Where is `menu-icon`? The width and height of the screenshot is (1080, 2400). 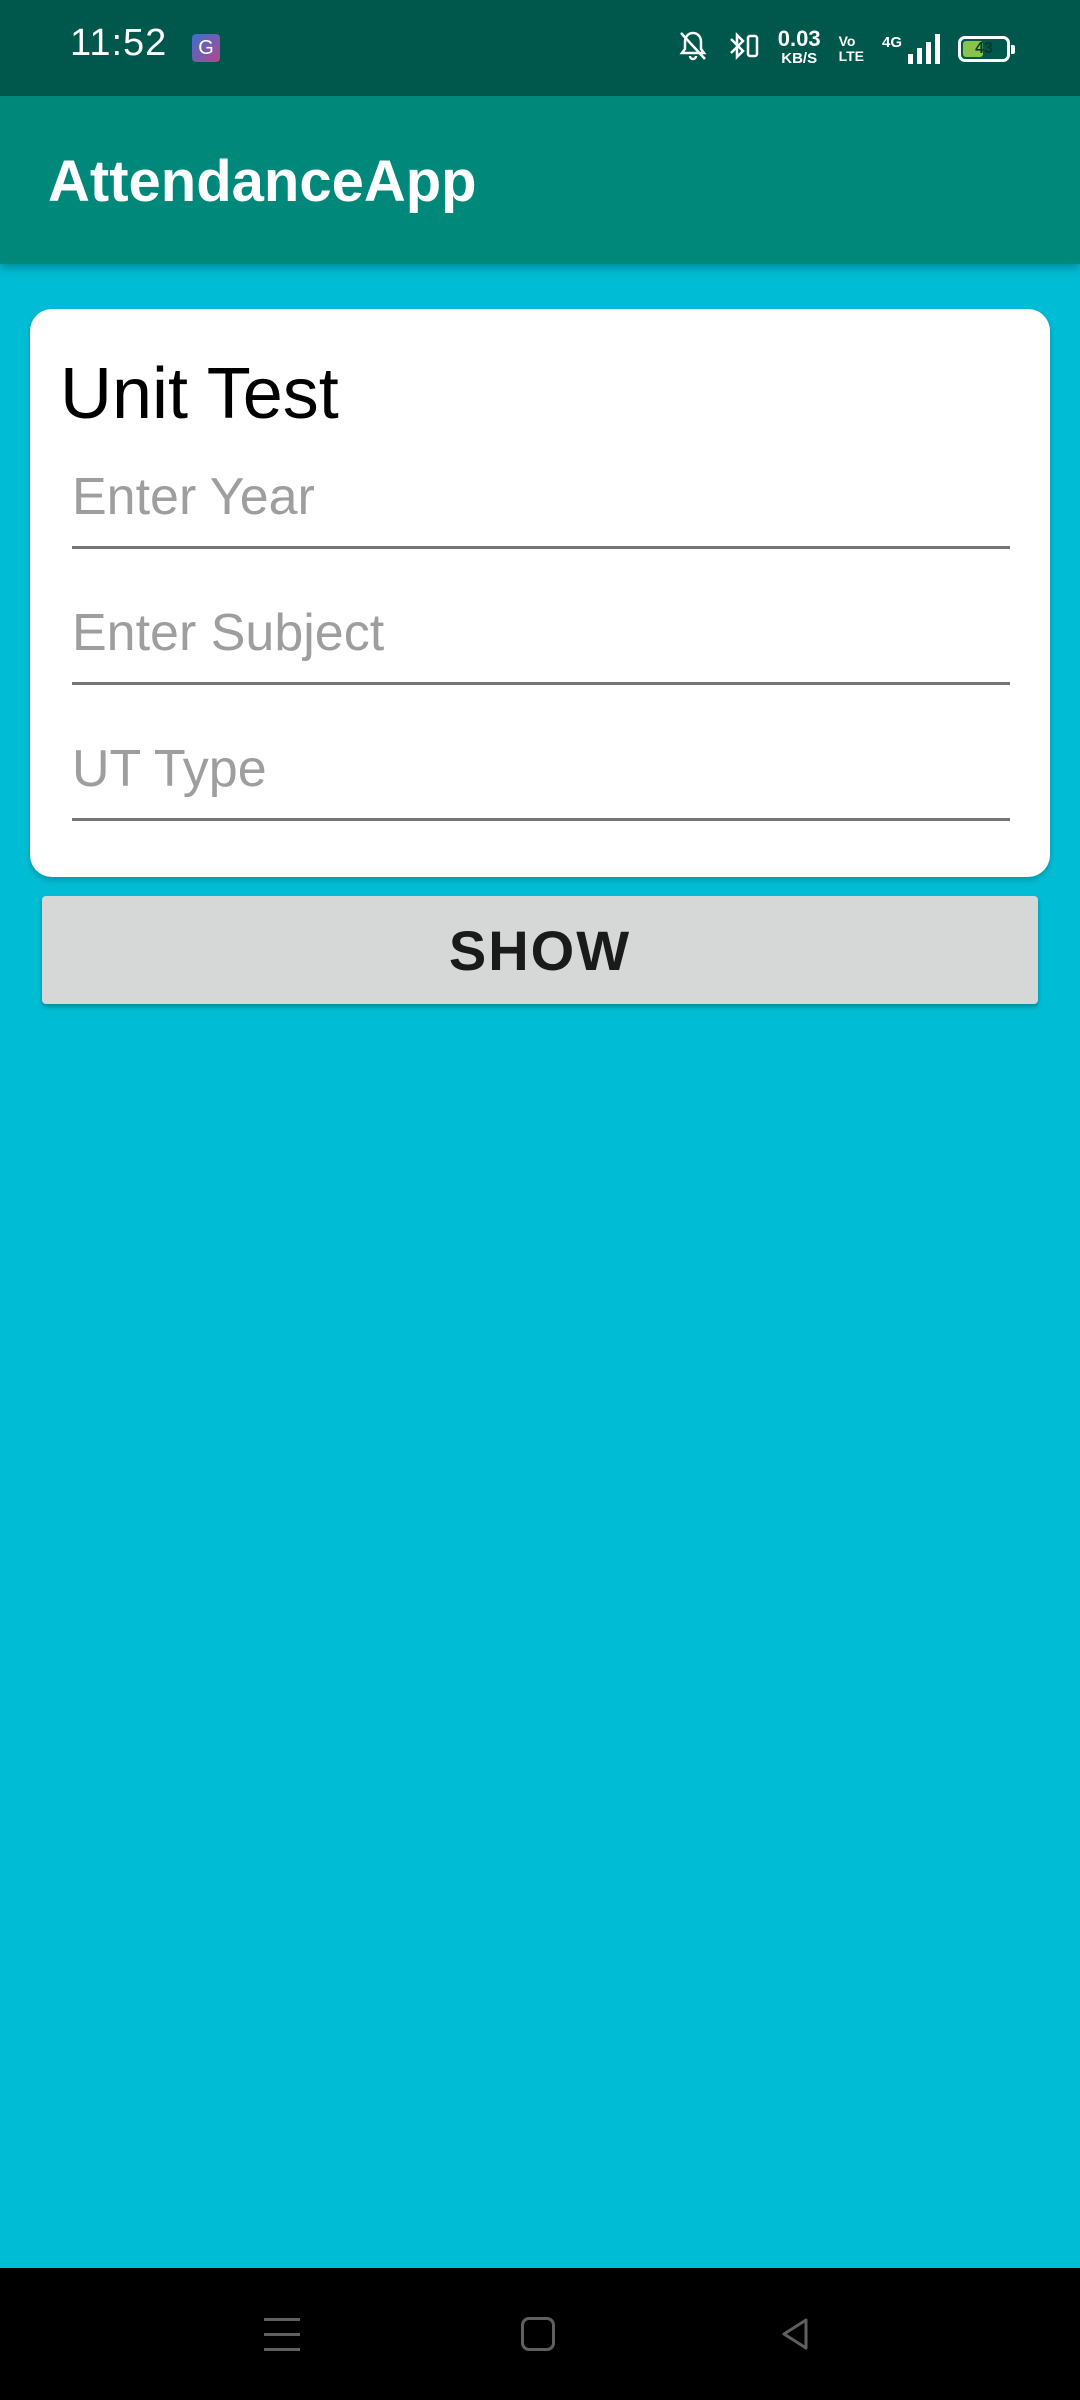
menu-icon is located at coordinates (282, 2334).